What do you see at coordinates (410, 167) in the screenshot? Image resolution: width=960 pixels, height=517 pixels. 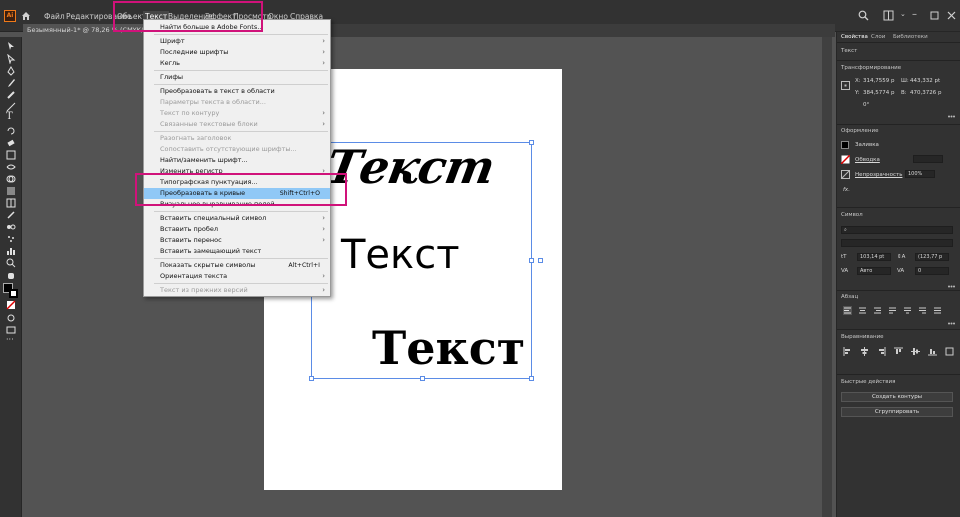 I see `text-object-script: Текст` at bounding box center [410, 167].